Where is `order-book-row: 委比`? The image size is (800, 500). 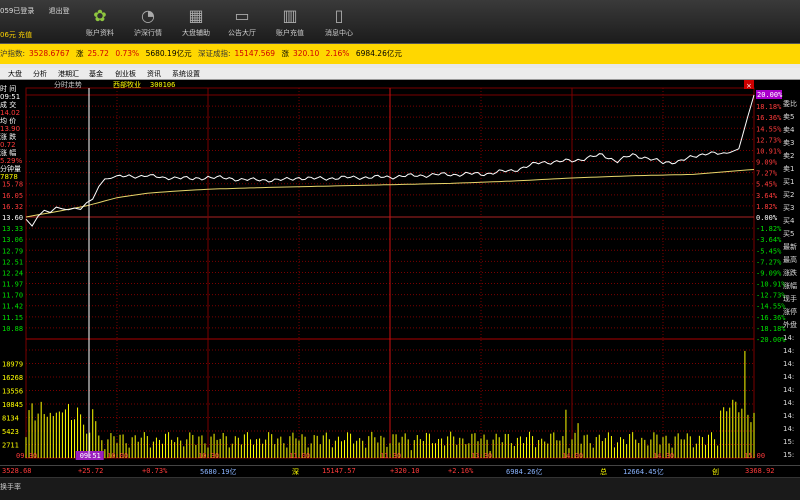
order-book-row: 委比 is located at coordinates (790, 104).